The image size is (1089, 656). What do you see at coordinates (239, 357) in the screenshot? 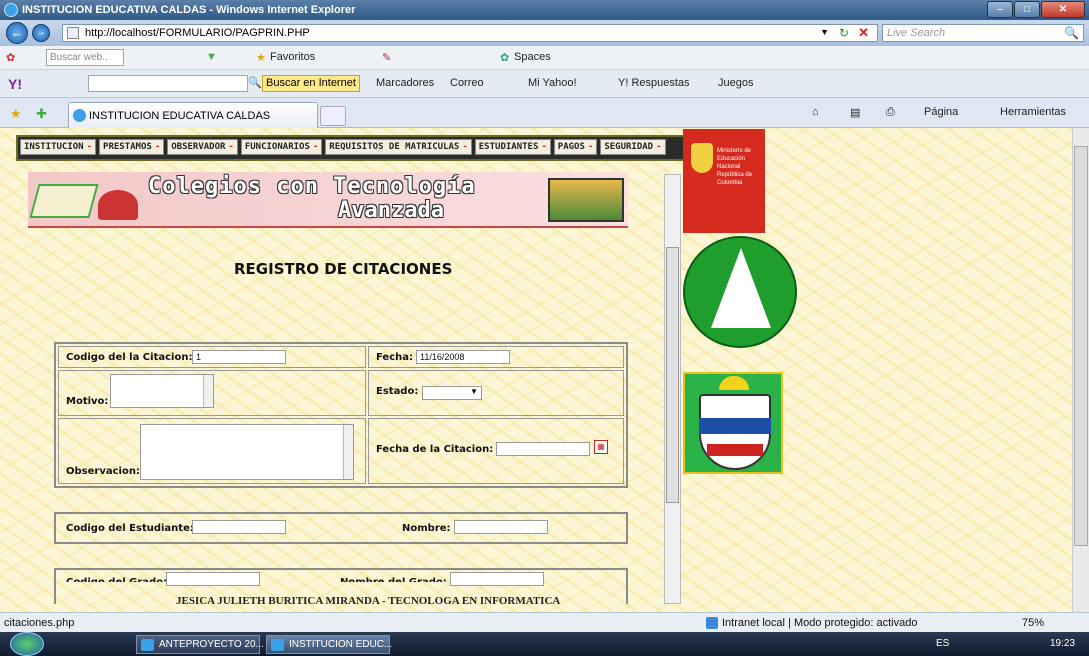
I see `codigo-input: 1` at bounding box center [239, 357].